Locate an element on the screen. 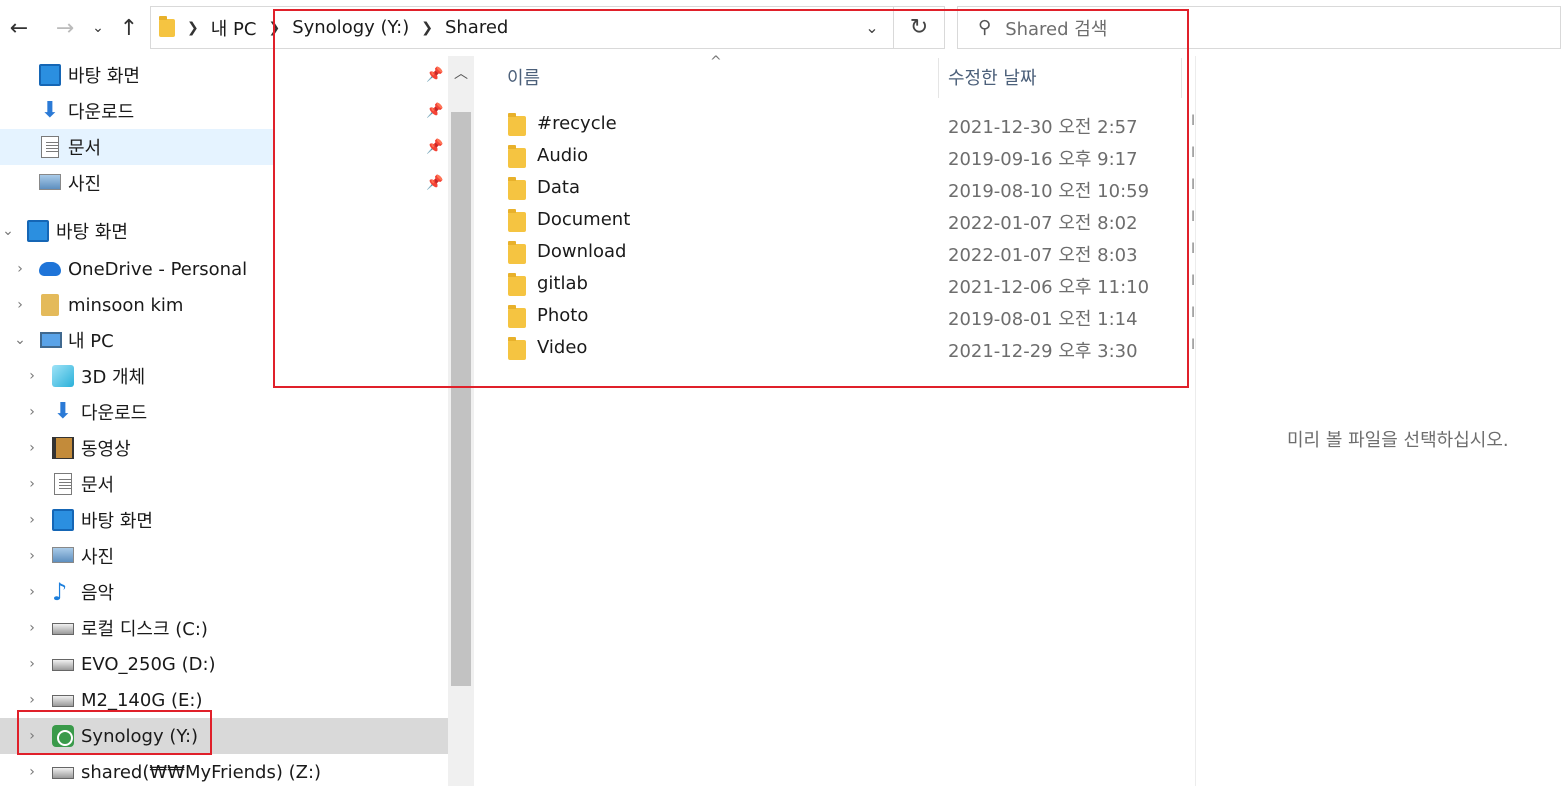 The width and height of the screenshot is (1561, 786). breadcrumb-chevron-icon: ❯ is located at coordinates (427, 27).